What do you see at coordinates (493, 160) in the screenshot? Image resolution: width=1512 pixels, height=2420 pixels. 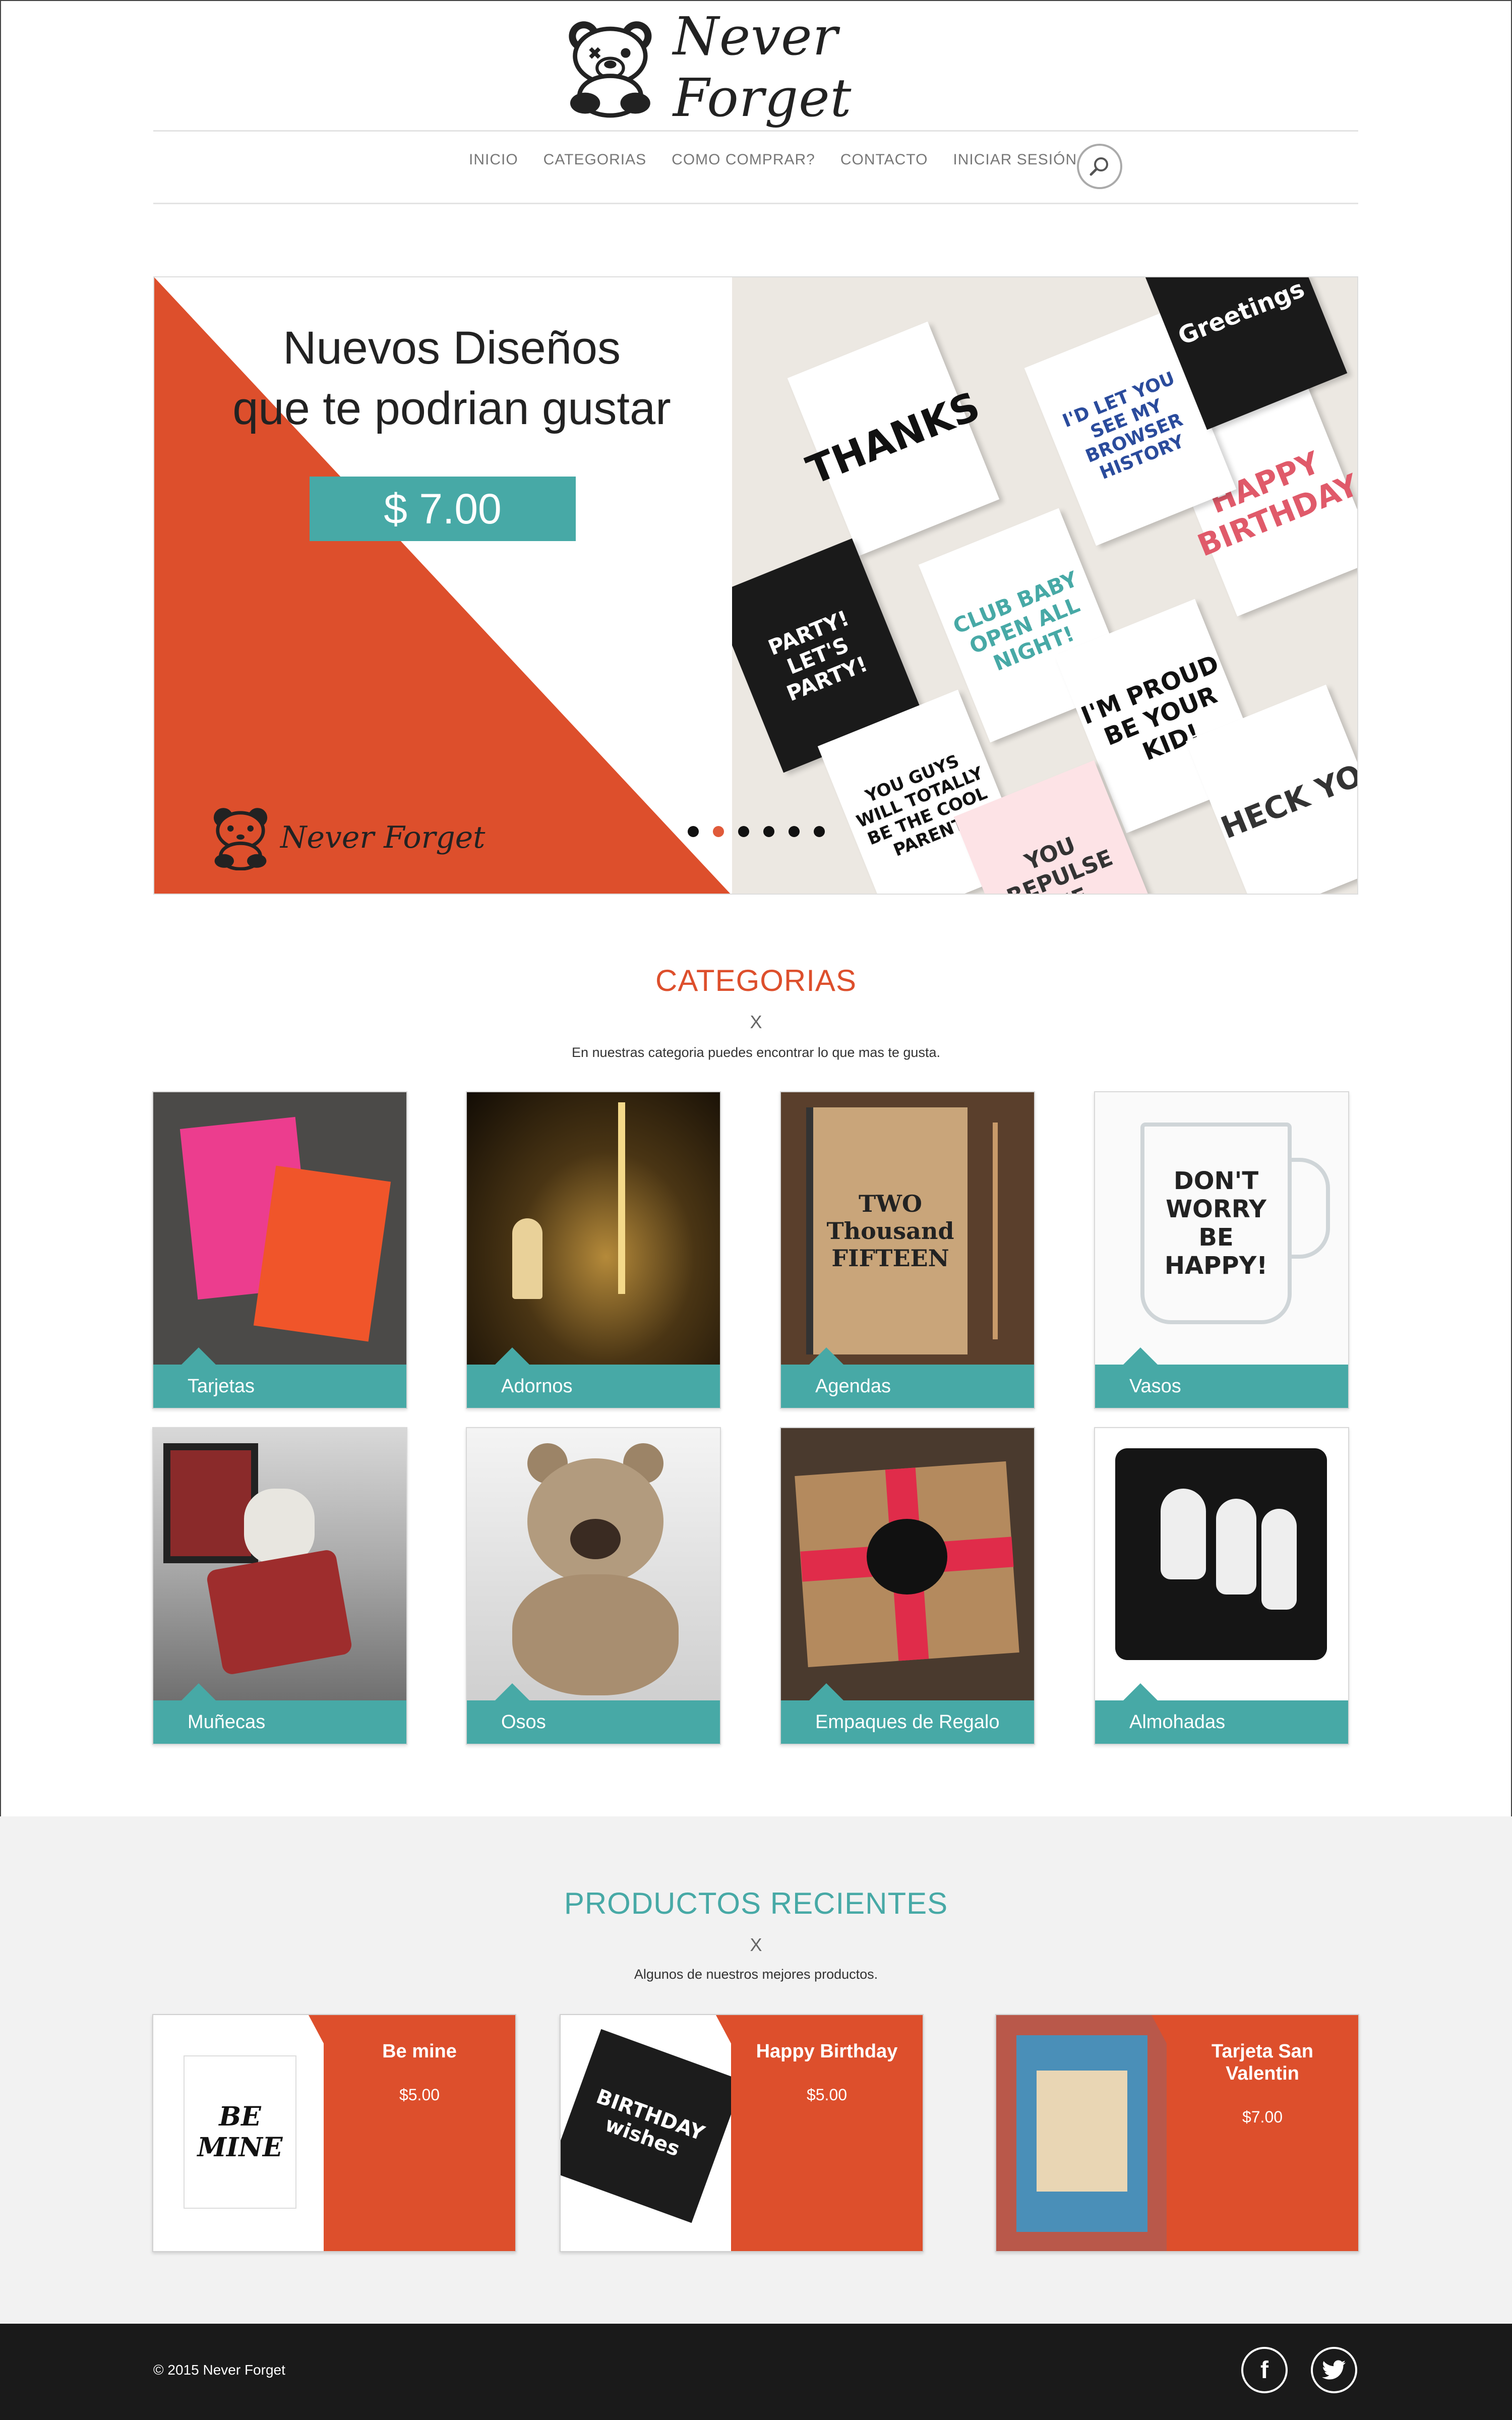 I see `nav-link-inicio: INICIO` at bounding box center [493, 160].